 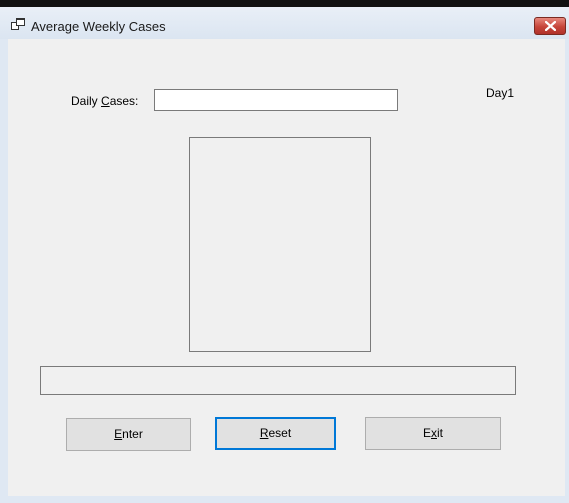 What do you see at coordinates (124, 101) in the screenshot?
I see `daily-cases-label-post: ases:` at bounding box center [124, 101].